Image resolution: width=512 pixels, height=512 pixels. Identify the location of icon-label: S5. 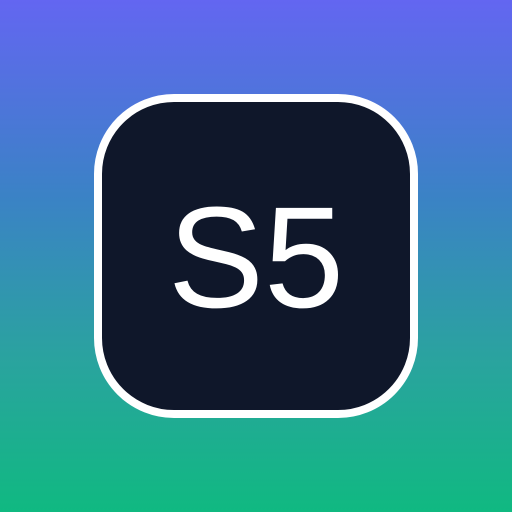
(256, 257).